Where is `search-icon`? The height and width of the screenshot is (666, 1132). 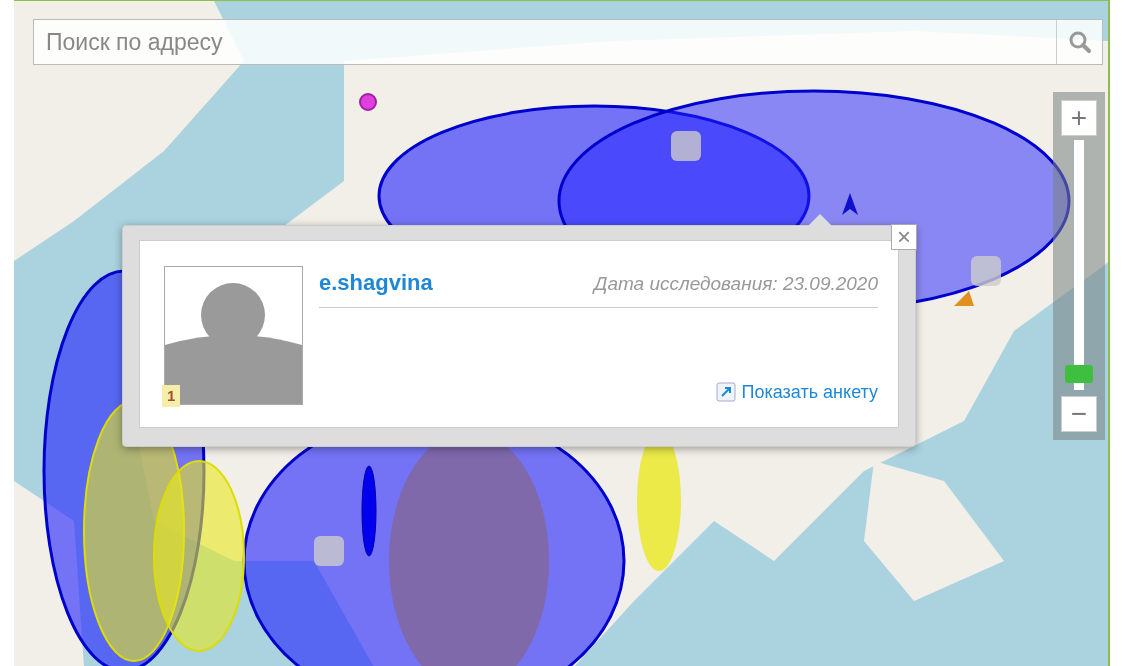
search-icon is located at coordinates (1079, 42).